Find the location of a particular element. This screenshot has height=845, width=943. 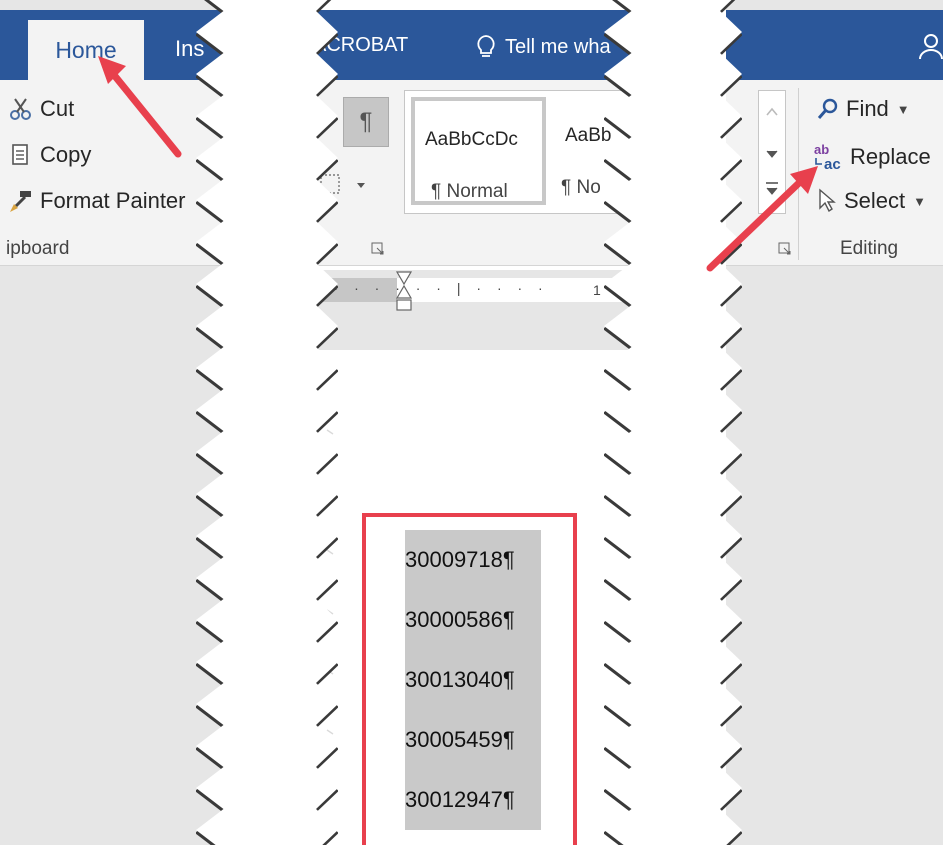

ruler-mark: 1 is located at coordinates (597, 290).